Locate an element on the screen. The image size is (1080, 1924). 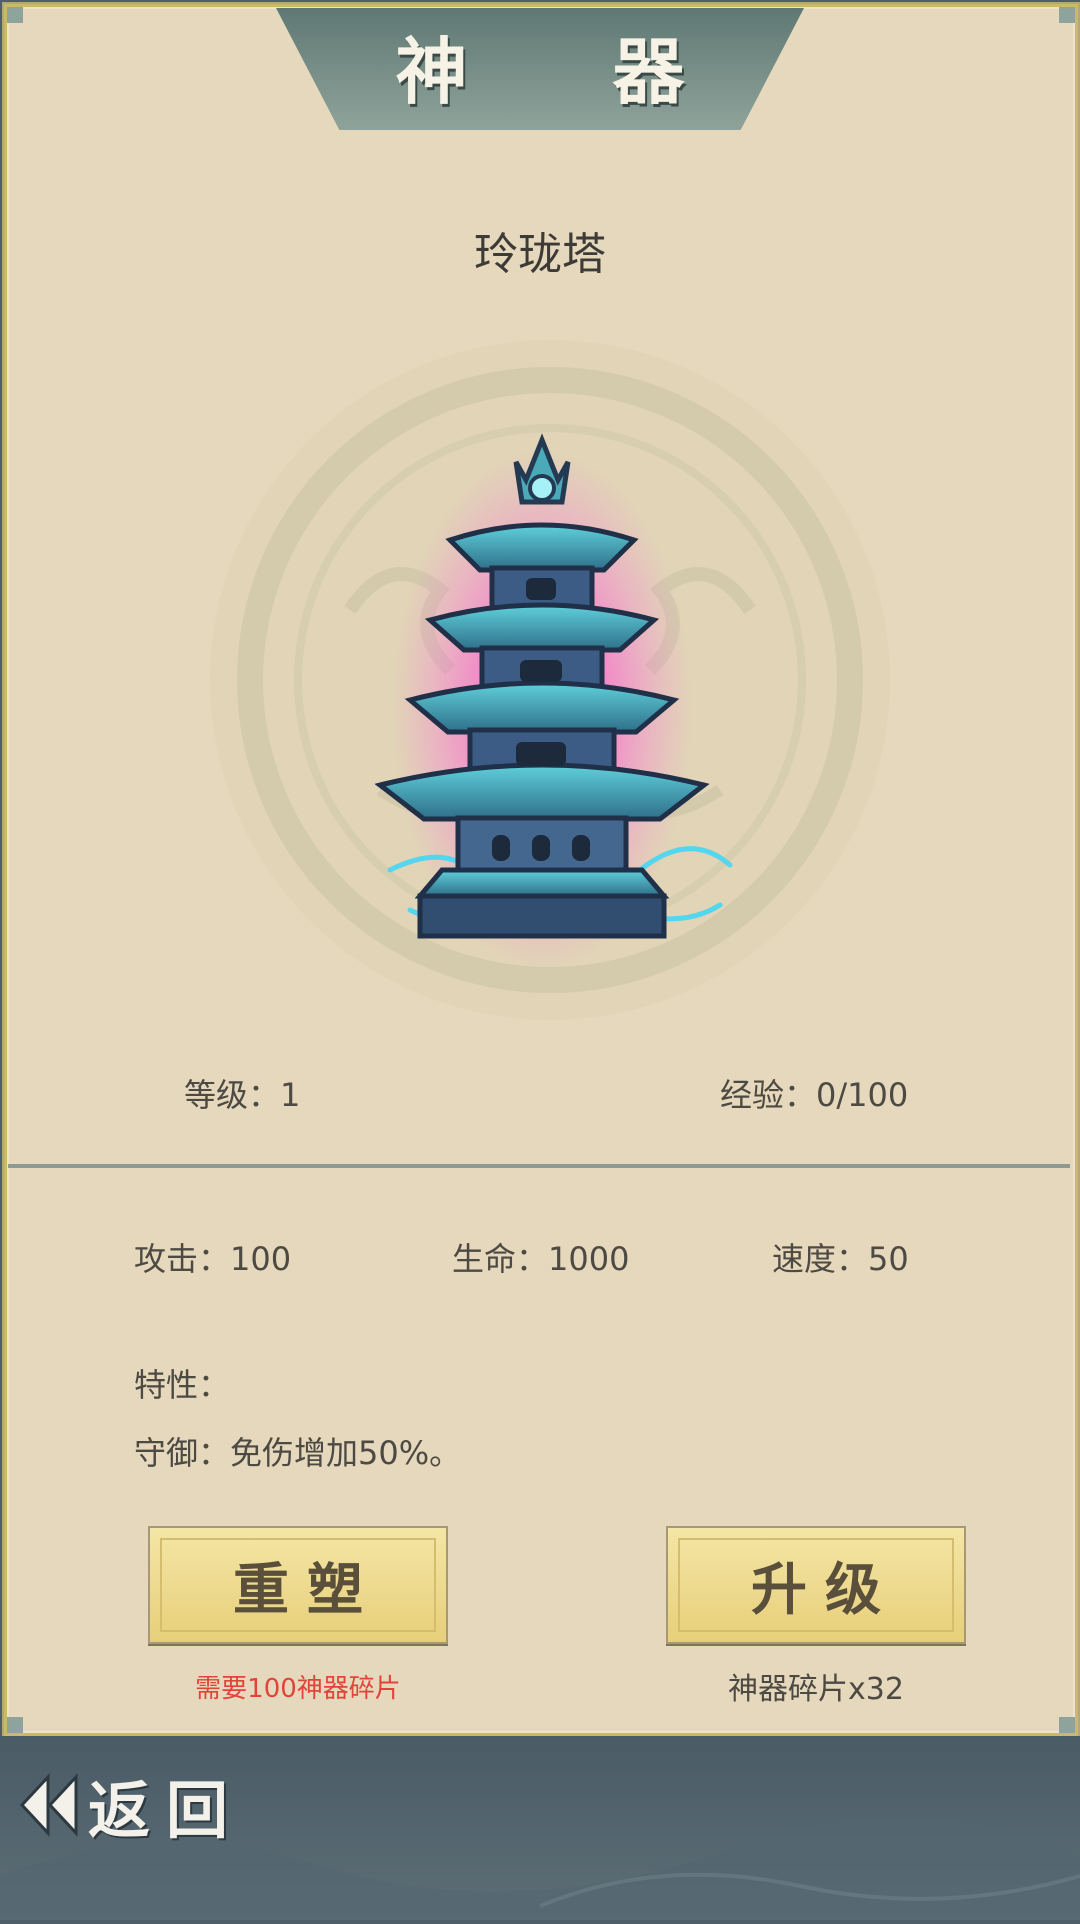
title-tab: 神 器 is located at coordinates (540, 69).